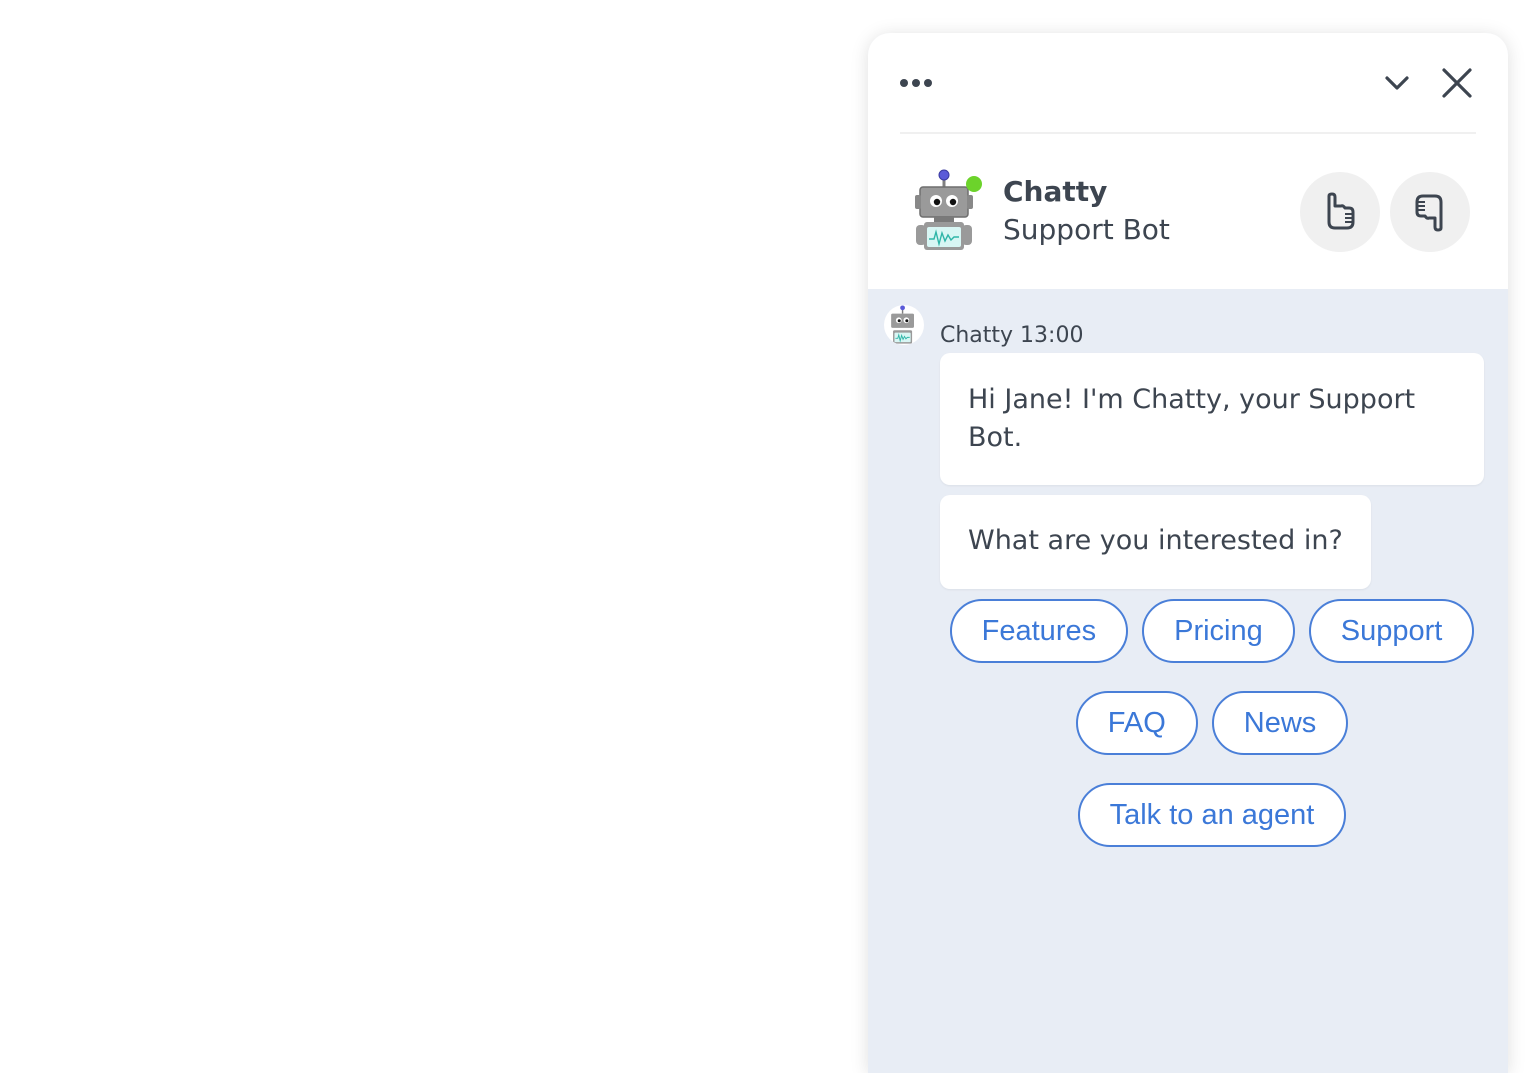 The image size is (1540, 1073). I want to click on close-icon, so click(1457, 83).